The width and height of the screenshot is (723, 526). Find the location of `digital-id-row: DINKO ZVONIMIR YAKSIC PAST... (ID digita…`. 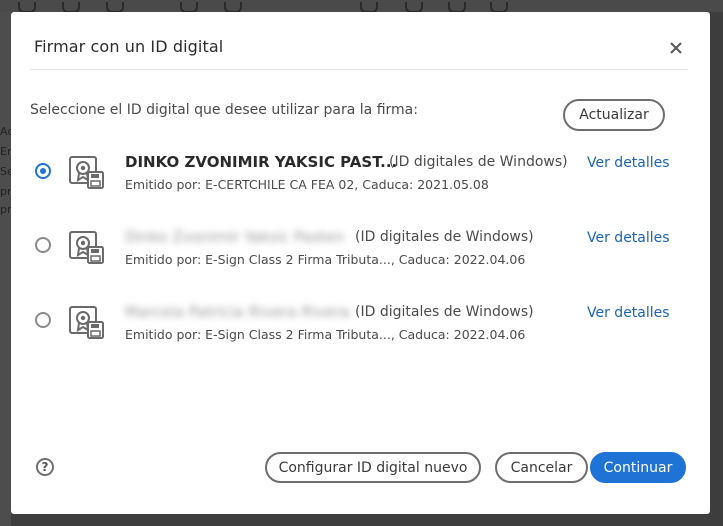

digital-id-row: DINKO ZVONIMIR YAKSIC PAST... (ID digita… is located at coordinates (360, 177).